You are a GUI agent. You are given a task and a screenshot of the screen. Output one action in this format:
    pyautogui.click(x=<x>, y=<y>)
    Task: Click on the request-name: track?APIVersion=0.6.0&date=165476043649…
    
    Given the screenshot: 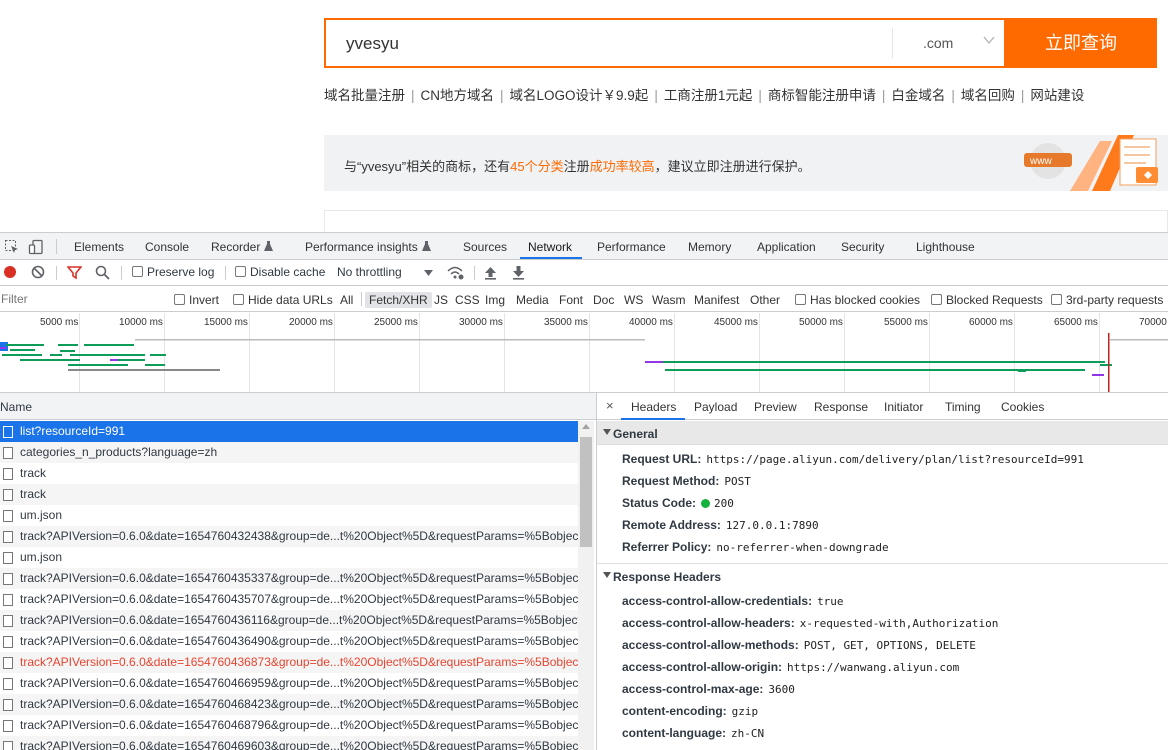 What is the action you would take?
    pyautogui.click(x=299, y=641)
    